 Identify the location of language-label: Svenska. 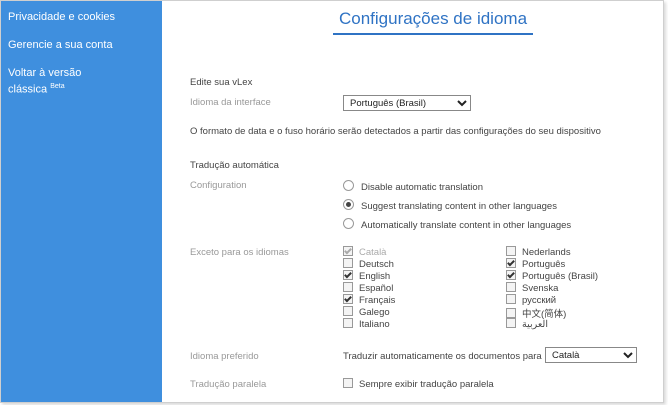
(540, 288).